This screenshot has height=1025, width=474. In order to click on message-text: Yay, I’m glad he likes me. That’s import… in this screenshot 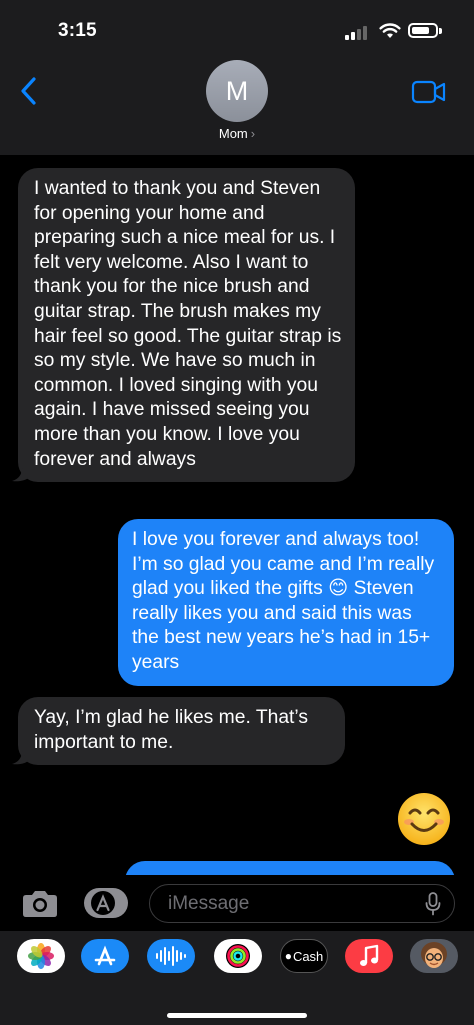, I will do `click(171, 730)`.